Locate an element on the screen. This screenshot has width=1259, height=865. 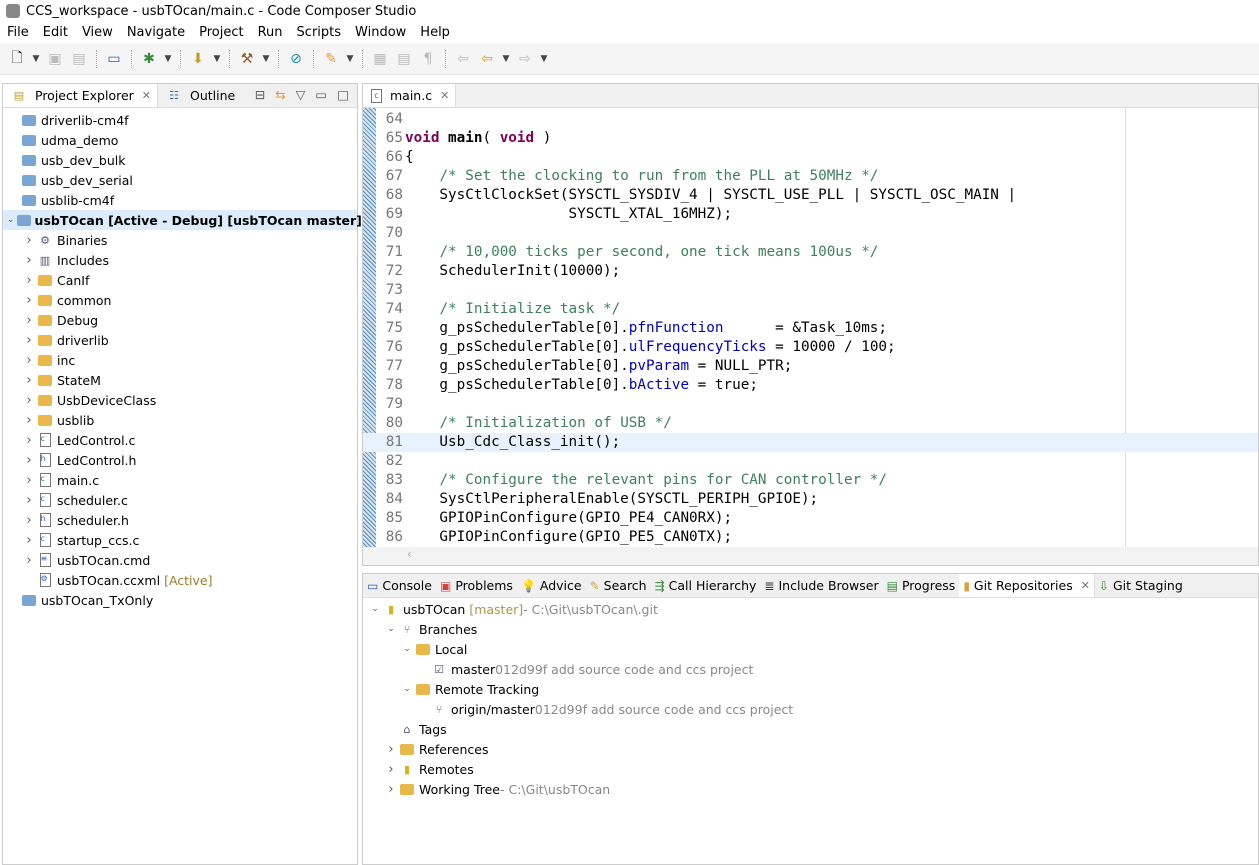
save-icon: ▣ is located at coordinates (55, 59).